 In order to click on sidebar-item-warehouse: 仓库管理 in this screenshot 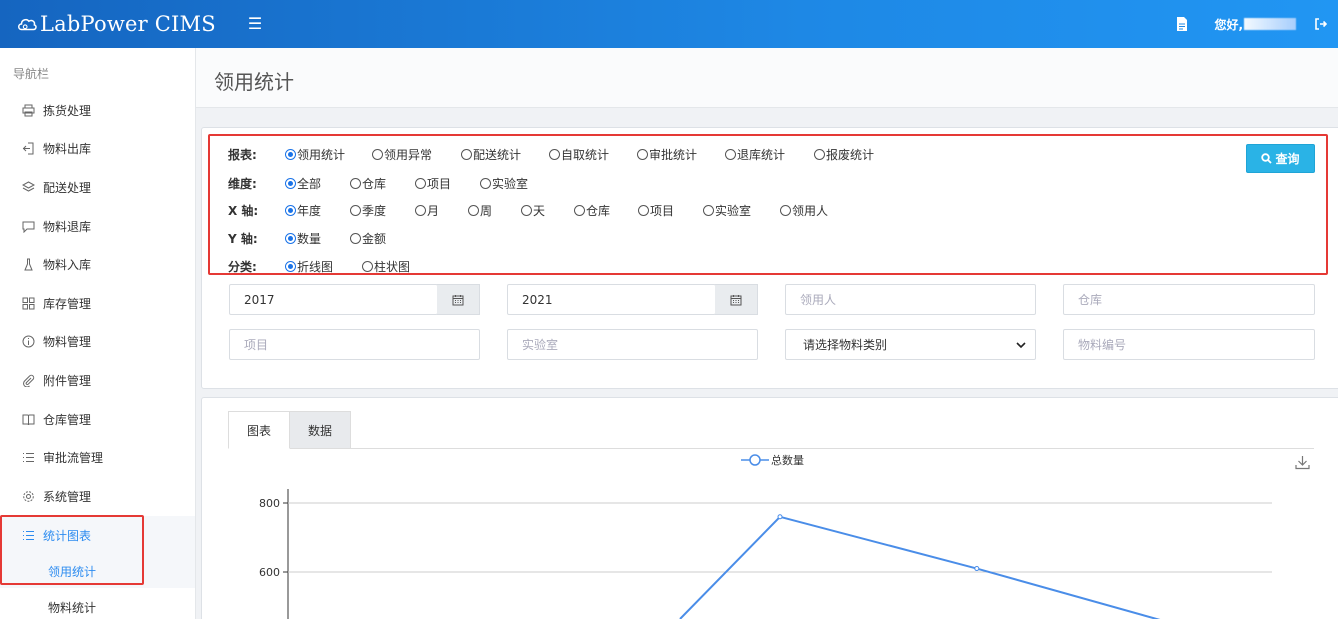, I will do `click(97, 419)`.